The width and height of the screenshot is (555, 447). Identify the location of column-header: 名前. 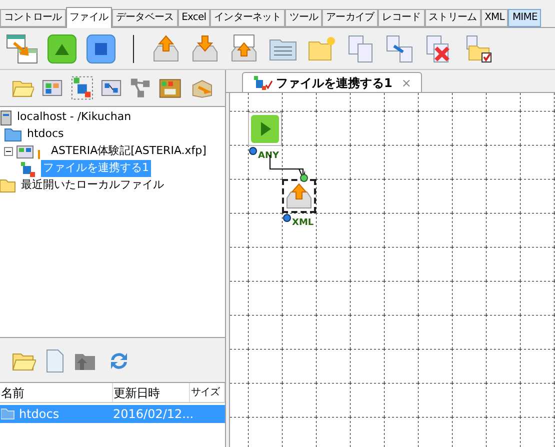
(56, 392).